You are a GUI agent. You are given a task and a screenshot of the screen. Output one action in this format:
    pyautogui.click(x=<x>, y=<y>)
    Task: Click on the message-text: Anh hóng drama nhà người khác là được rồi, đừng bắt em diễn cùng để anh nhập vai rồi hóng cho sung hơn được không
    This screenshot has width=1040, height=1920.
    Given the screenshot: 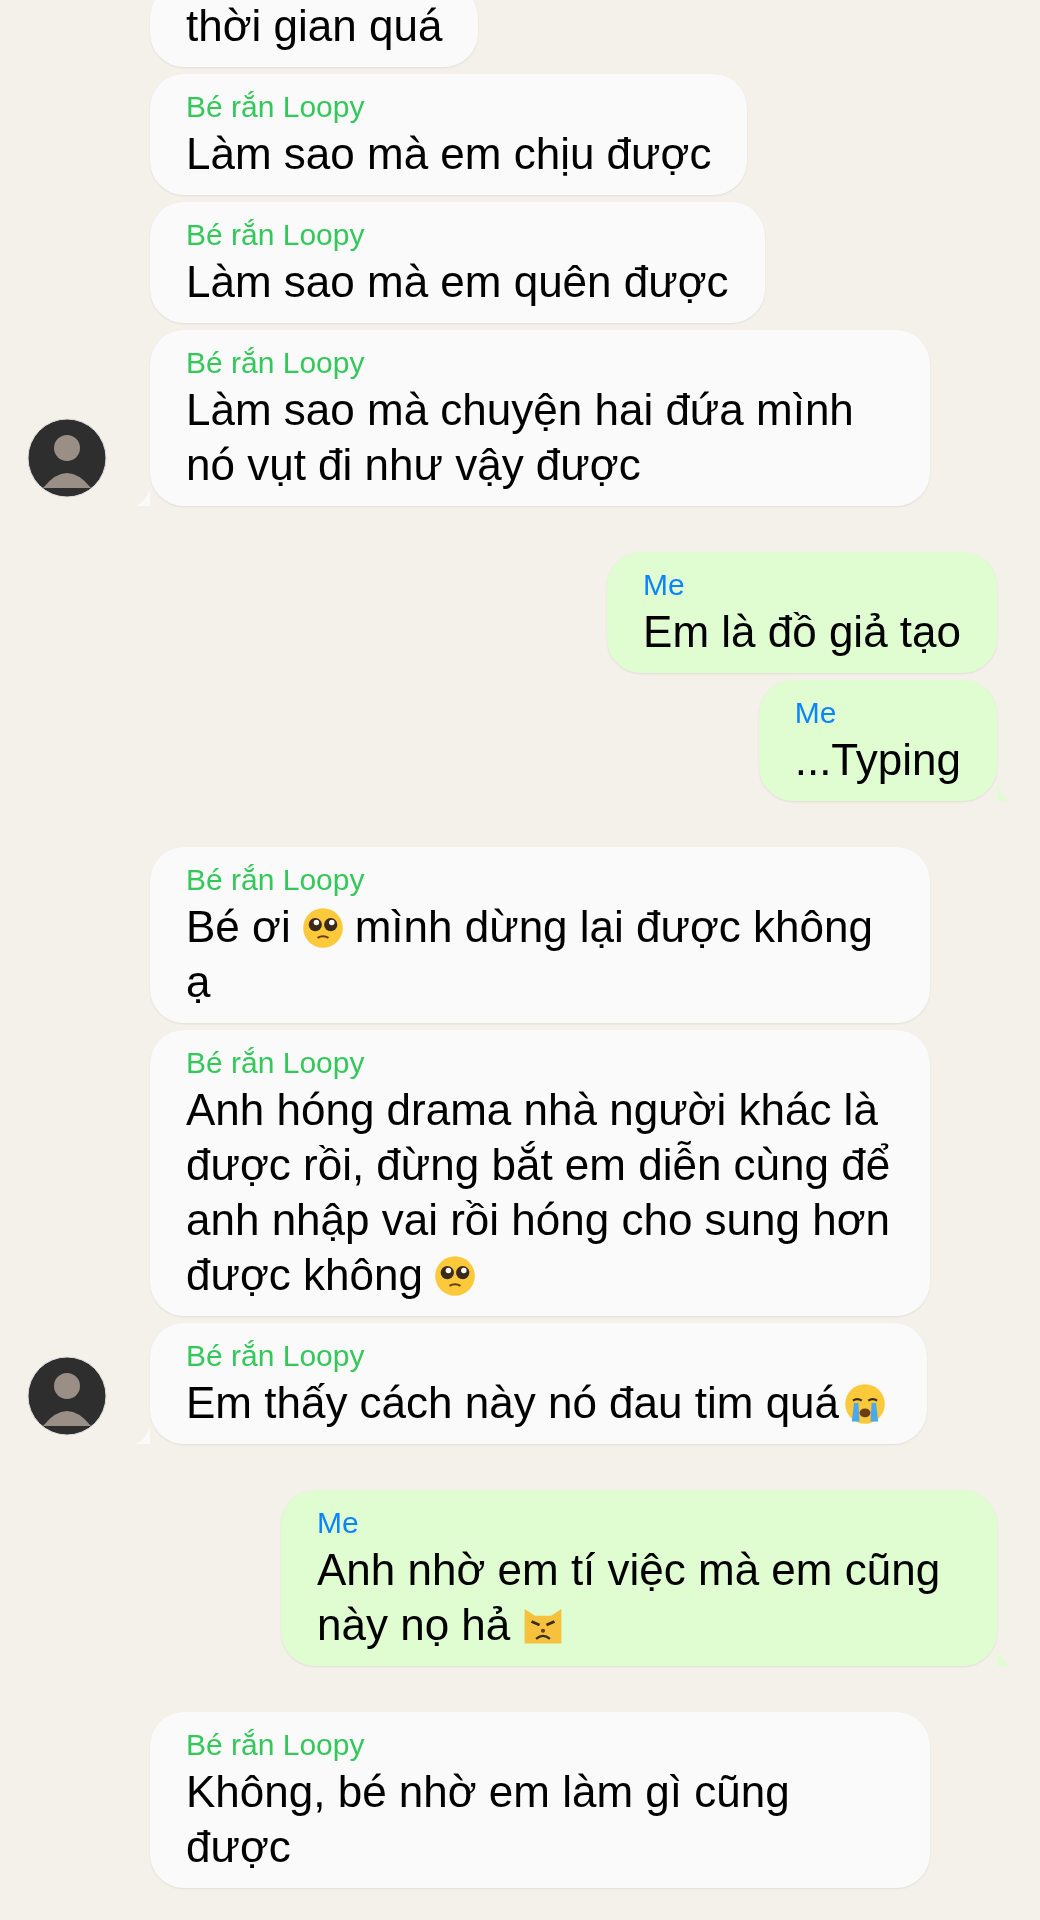 What is the action you would take?
    pyautogui.click(x=539, y=1192)
    